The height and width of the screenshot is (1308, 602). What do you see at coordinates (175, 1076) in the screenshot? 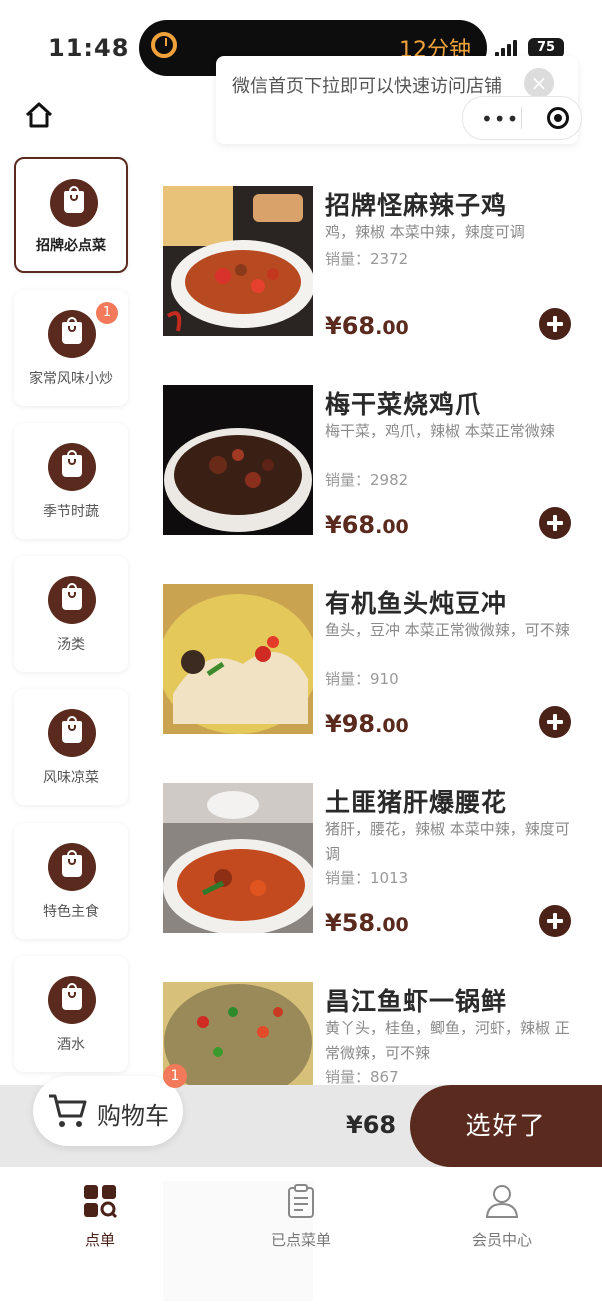
I see `cart-count-badge: 1` at bounding box center [175, 1076].